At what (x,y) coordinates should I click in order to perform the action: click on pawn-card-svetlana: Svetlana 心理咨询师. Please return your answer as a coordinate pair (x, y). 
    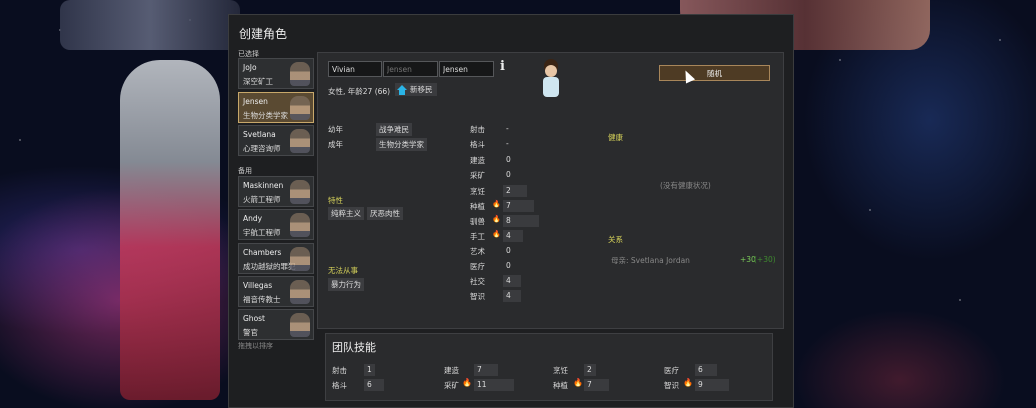
    Looking at the image, I should click on (276, 140).